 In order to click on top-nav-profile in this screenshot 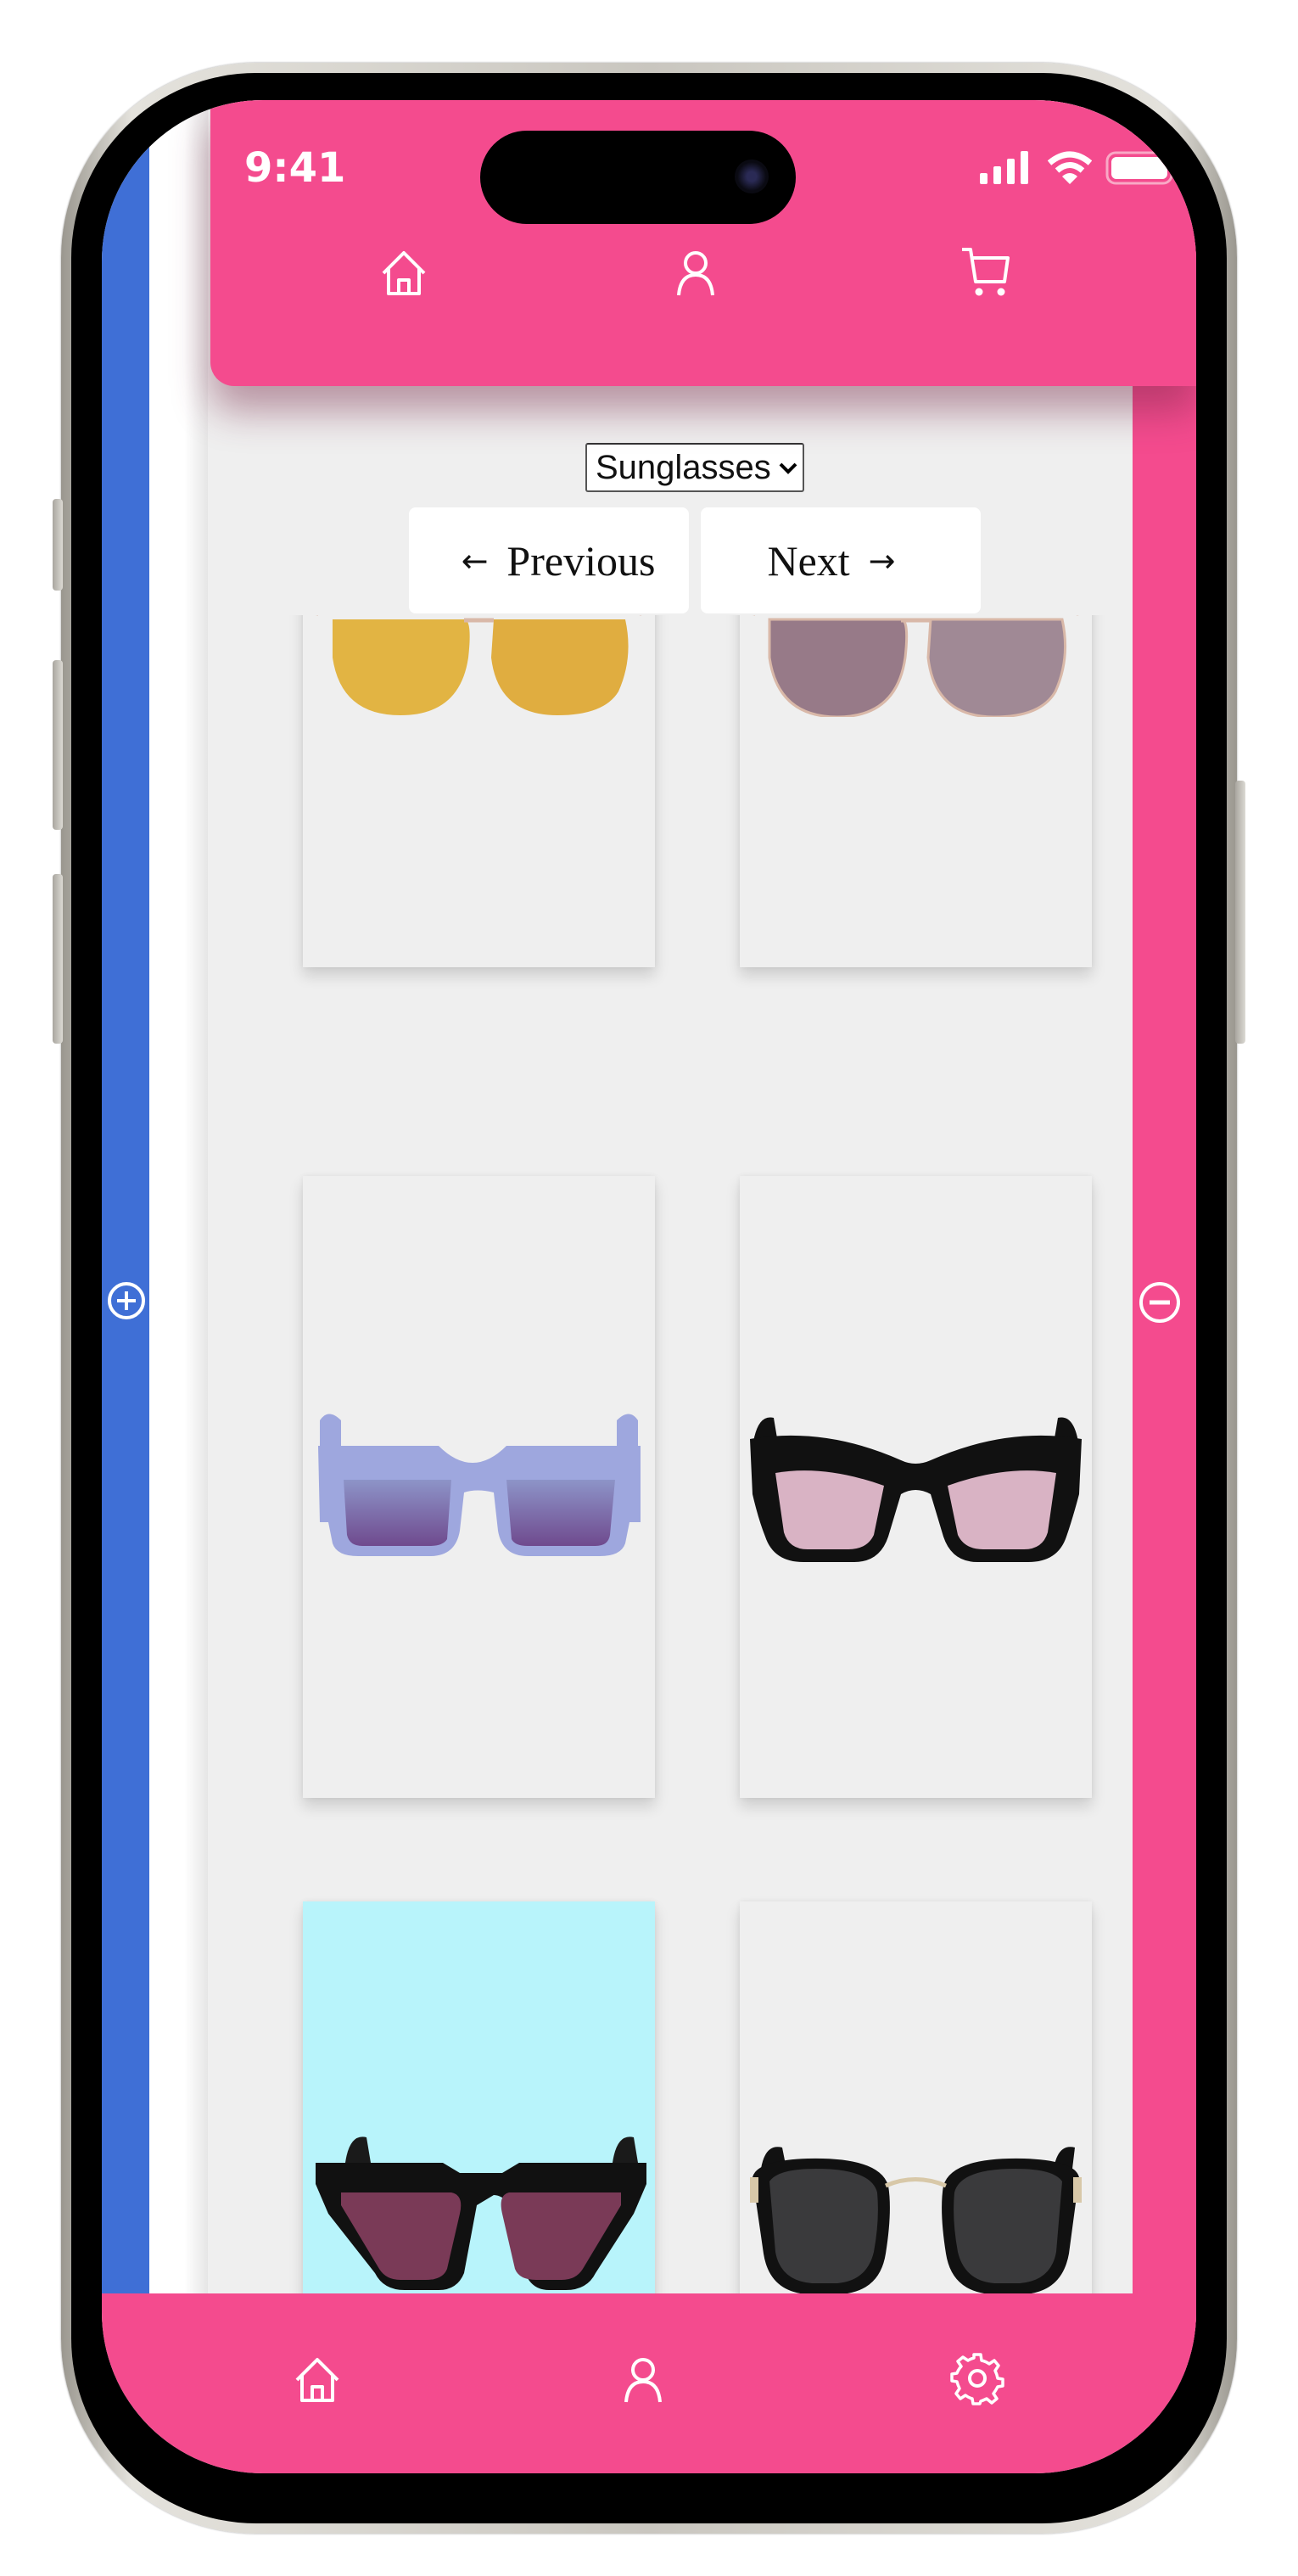, I will do `click(696, 273)`.